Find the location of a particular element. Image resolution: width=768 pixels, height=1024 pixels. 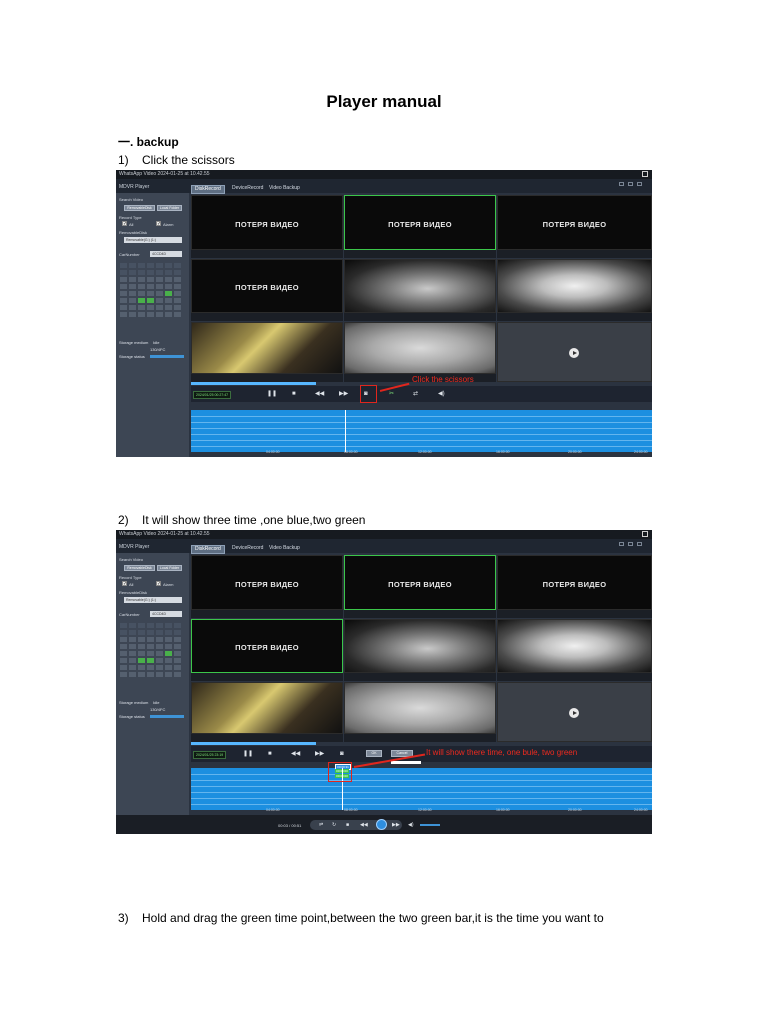

play-pause-button is located at coordinates (381, 824).